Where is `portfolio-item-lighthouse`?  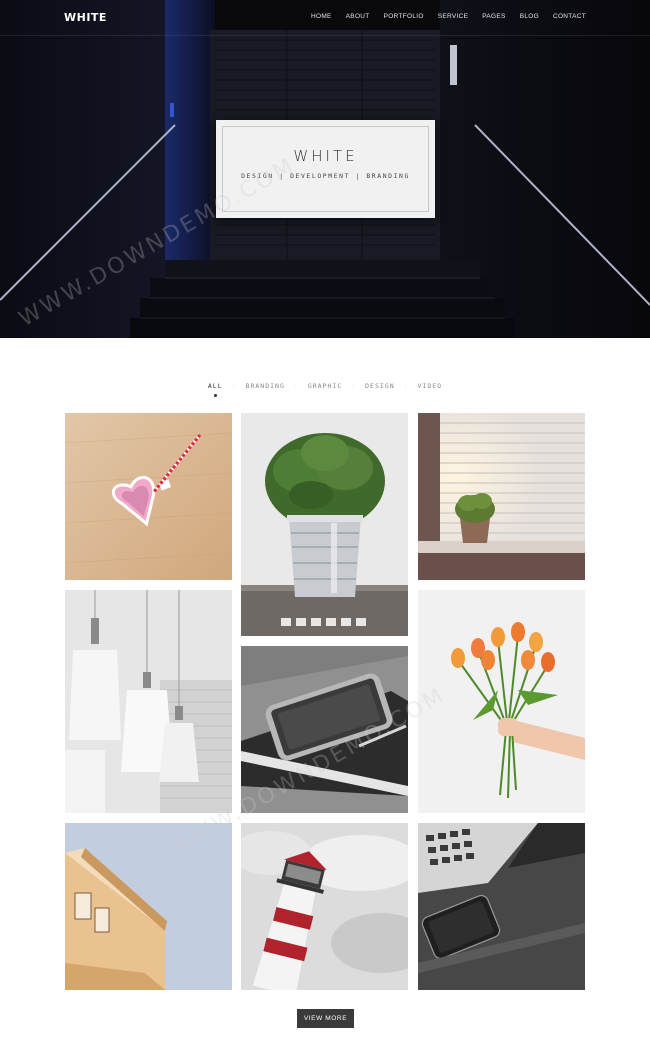
portfolio-item-lighthouse is located at coordinates (324, 906).